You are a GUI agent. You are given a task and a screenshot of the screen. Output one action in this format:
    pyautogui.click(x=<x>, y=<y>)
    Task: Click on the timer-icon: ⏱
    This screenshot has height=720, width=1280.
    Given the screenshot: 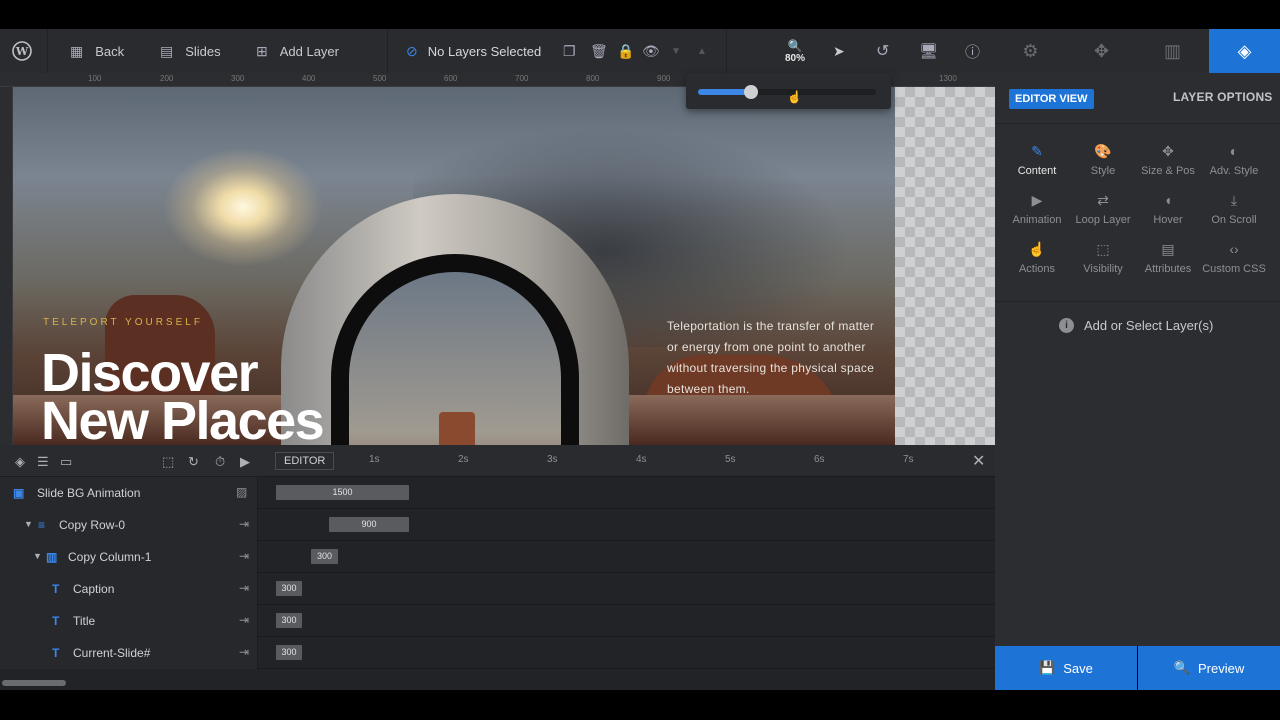 What is the action you would take?
    pyautogui.click(x=220, y=462)
    